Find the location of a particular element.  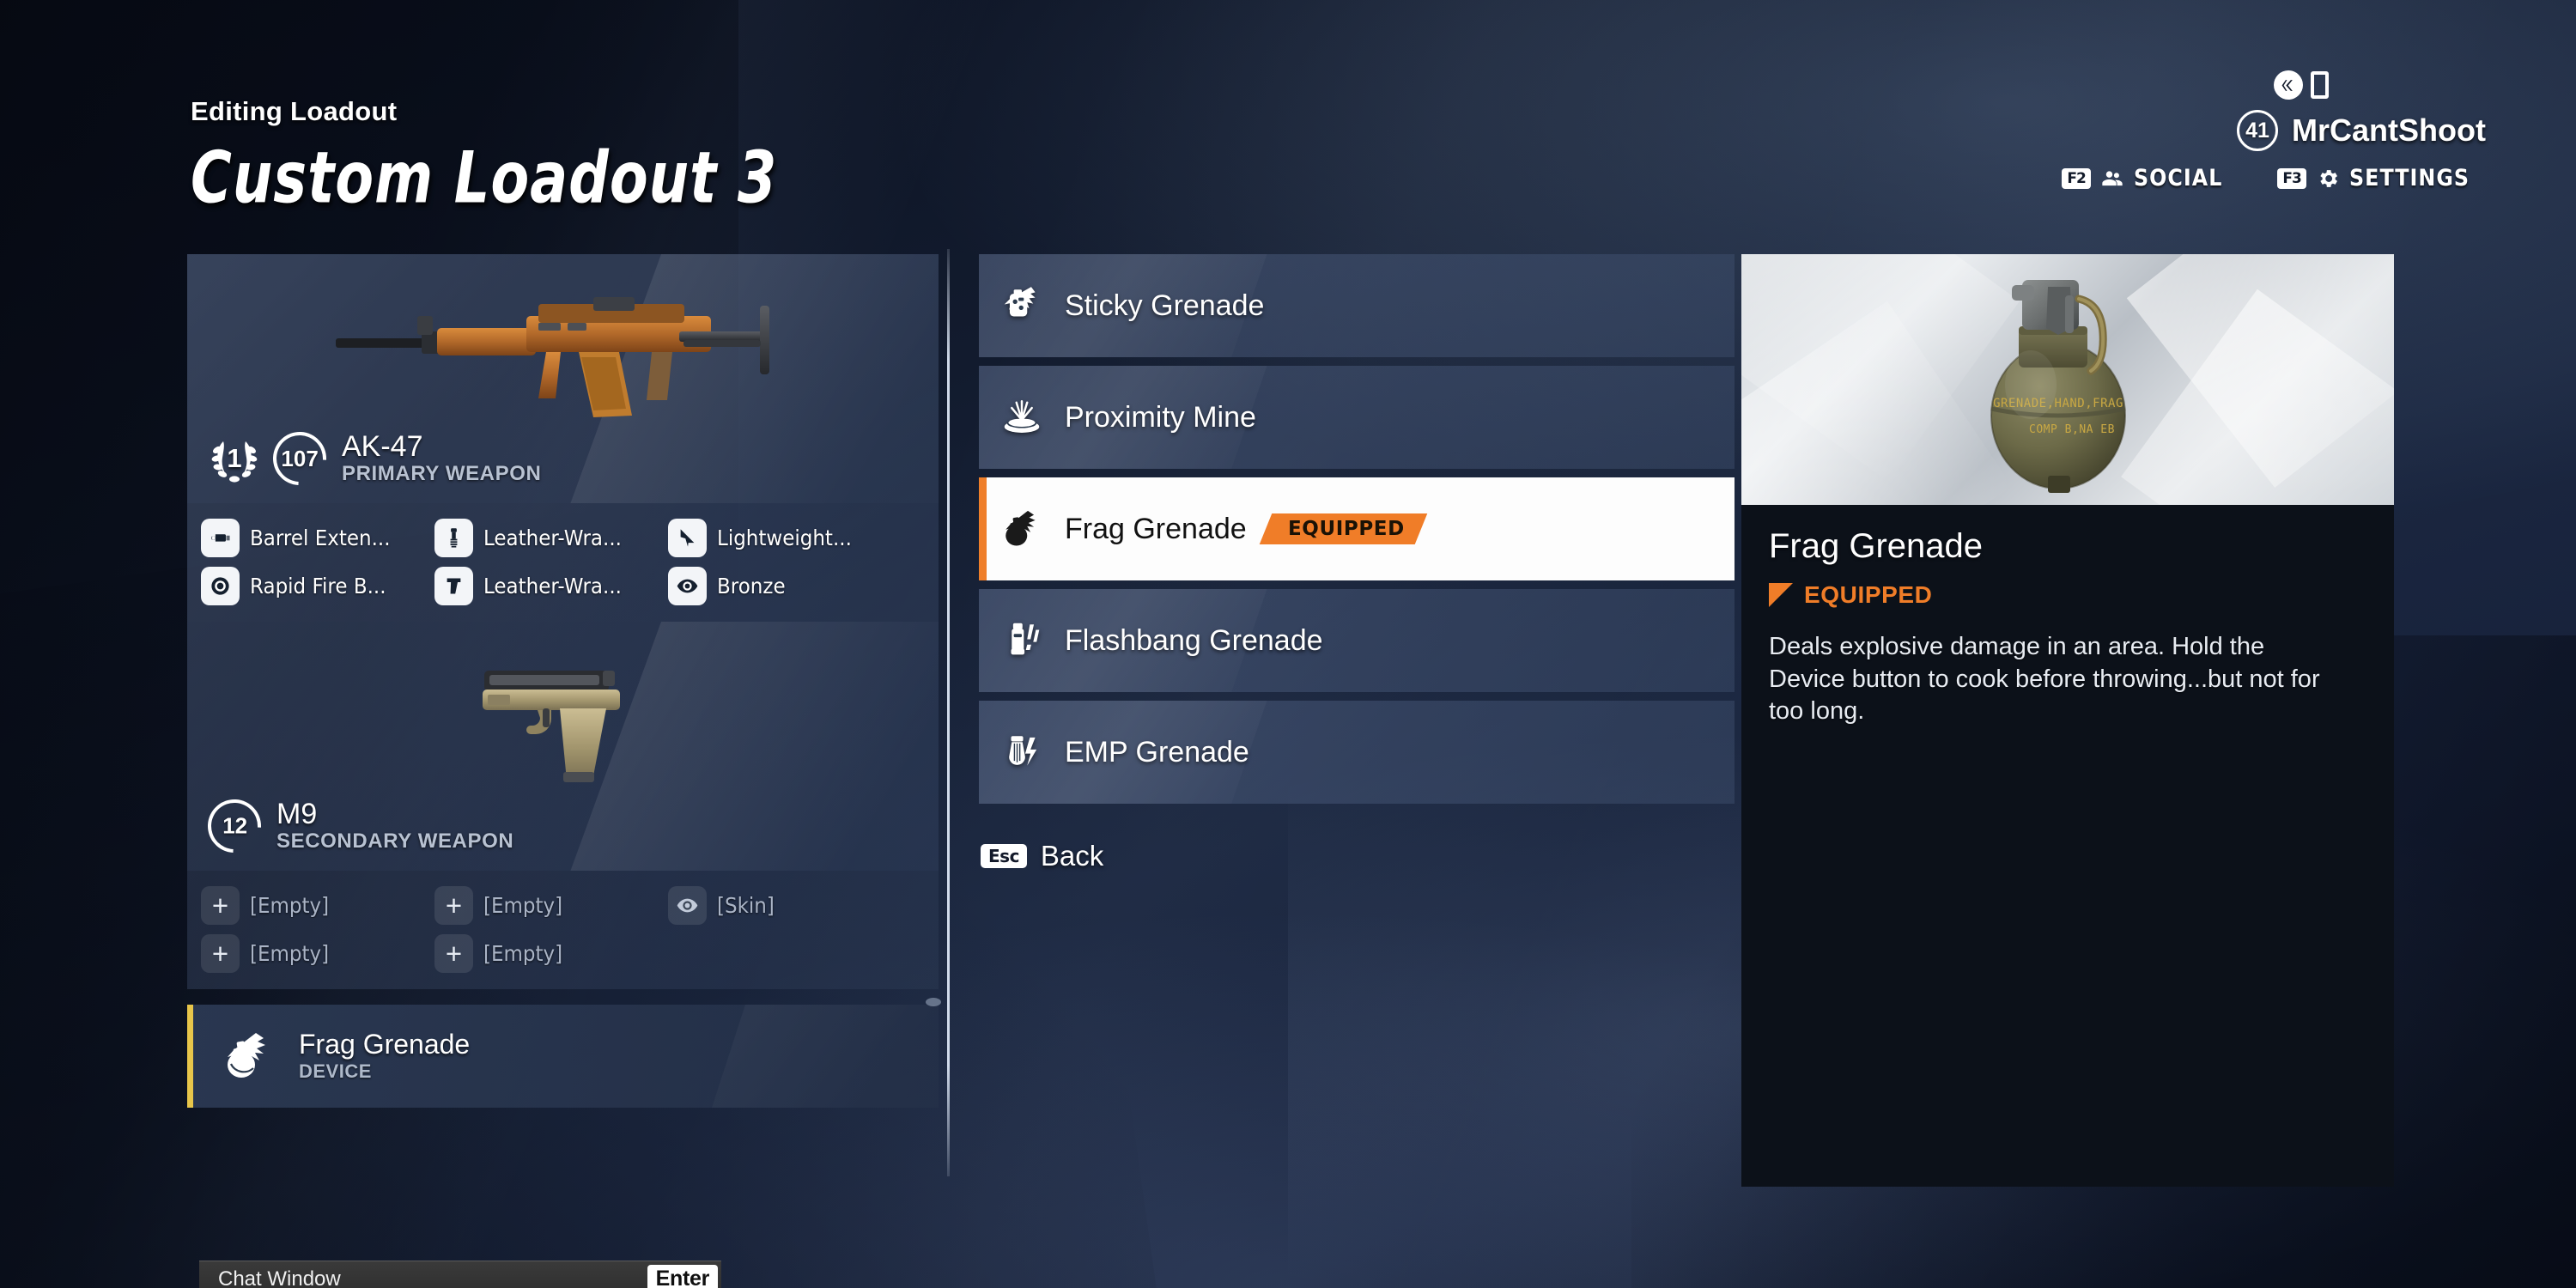

settings-button: F3 SETTINGS is located at coordinates (2382, 178).